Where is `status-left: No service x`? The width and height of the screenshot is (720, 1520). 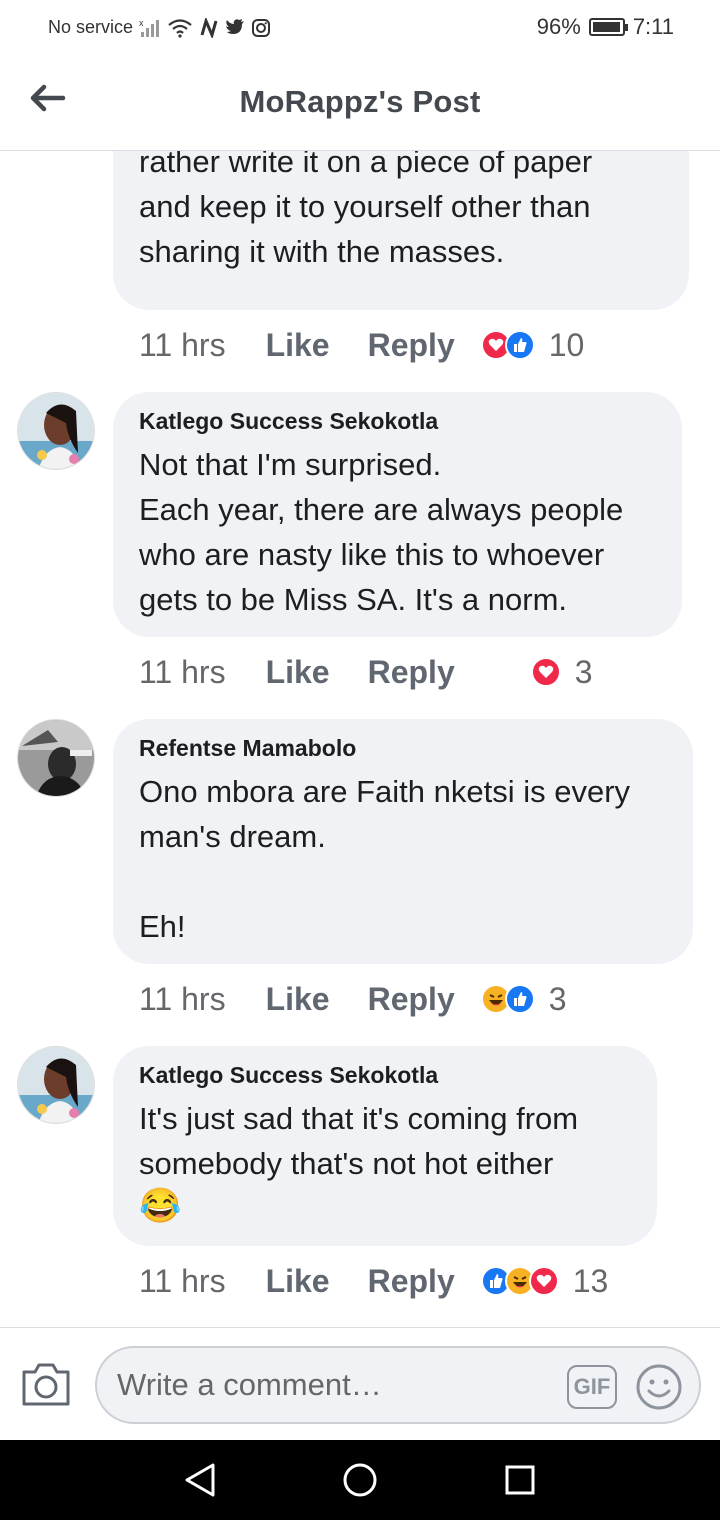 status-left: No service x is located at coordinates (159, 27).